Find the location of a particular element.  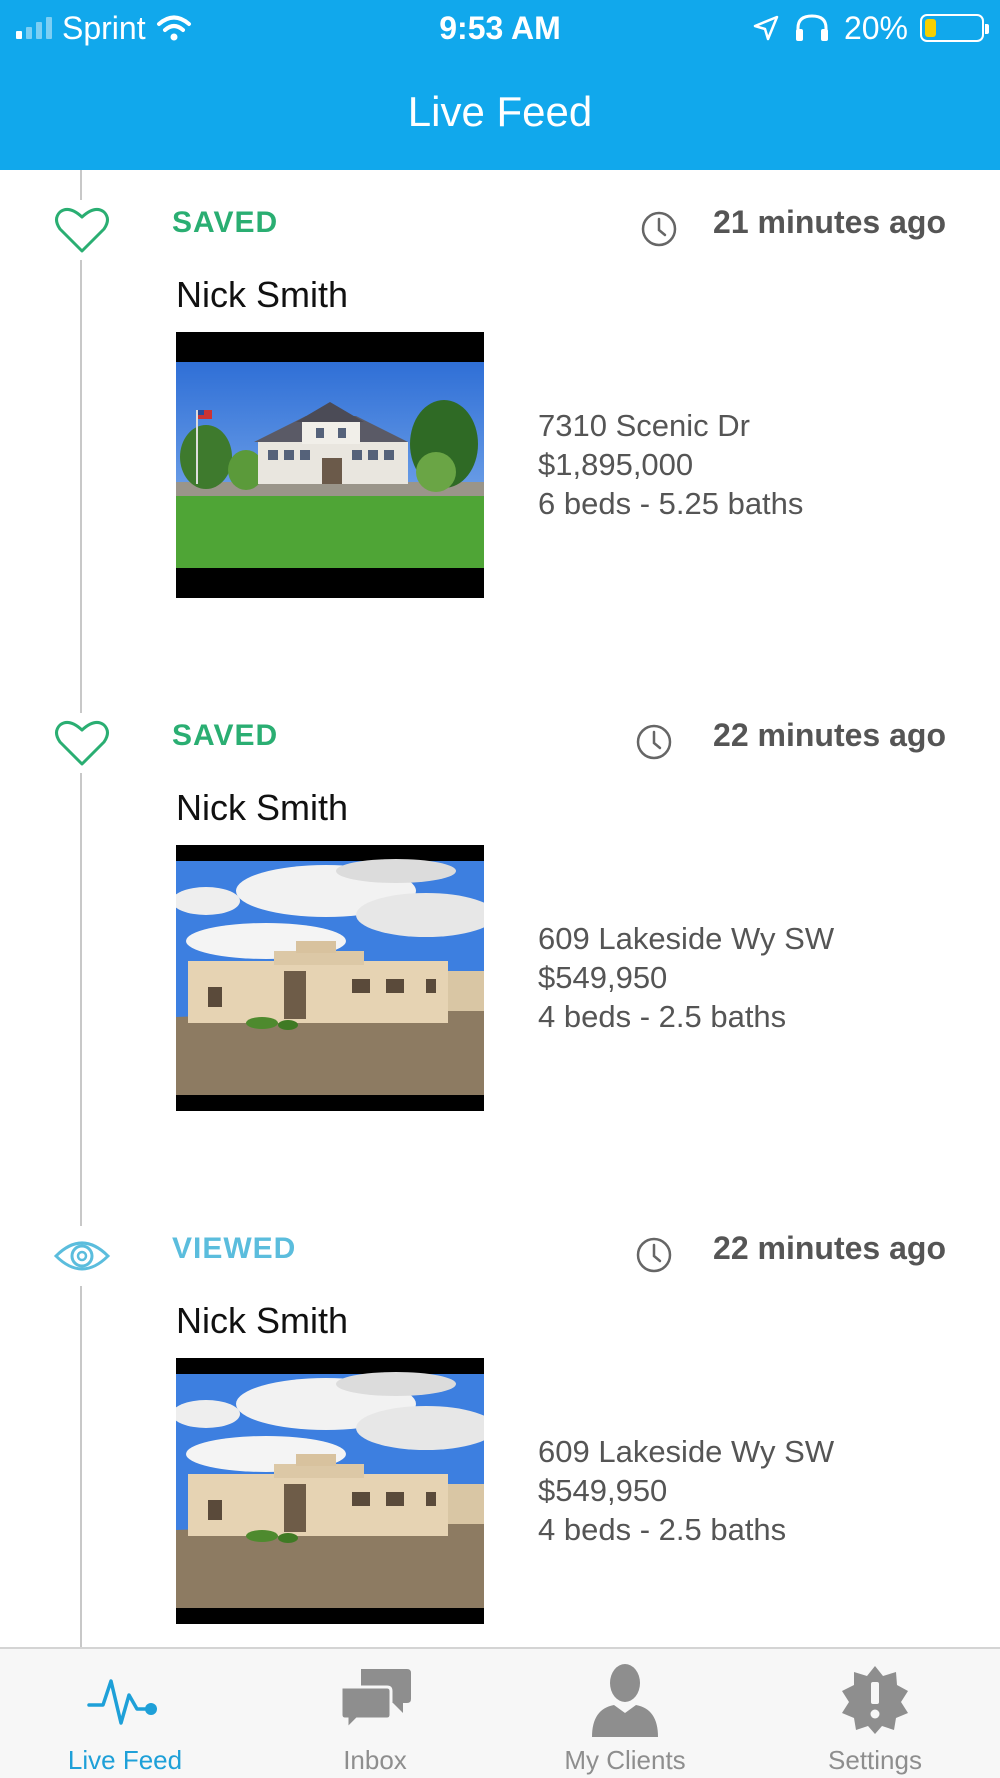

tab-label: Settings is located at coordinates (875, 1760).